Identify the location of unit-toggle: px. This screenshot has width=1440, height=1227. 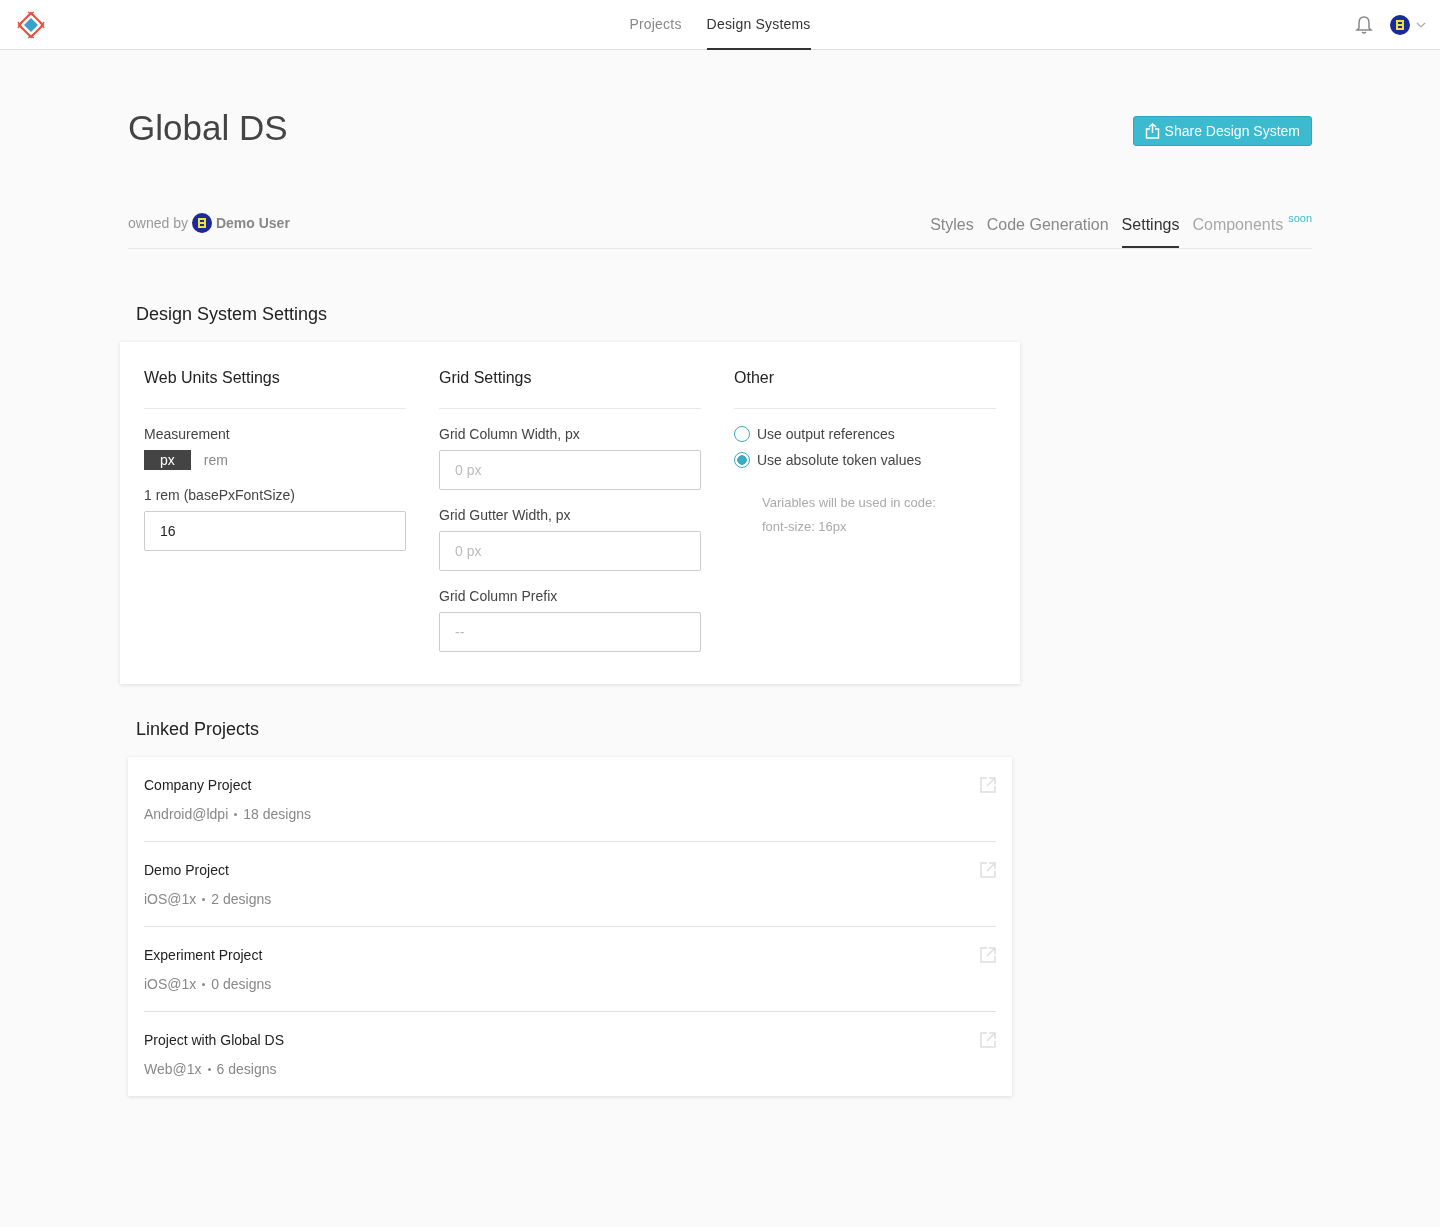
(167, 460).